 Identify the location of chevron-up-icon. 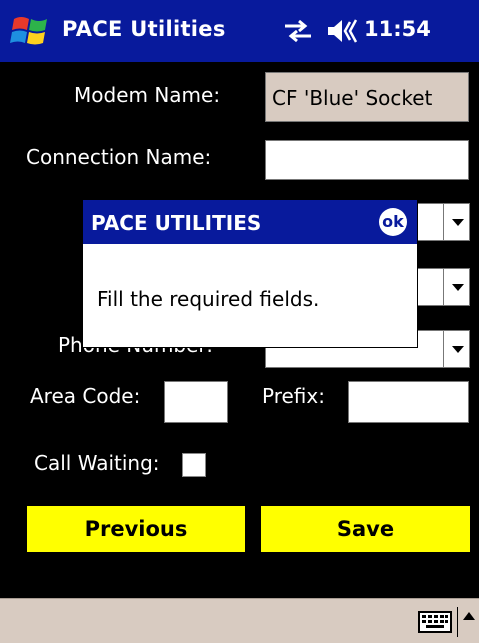
(469, 616).